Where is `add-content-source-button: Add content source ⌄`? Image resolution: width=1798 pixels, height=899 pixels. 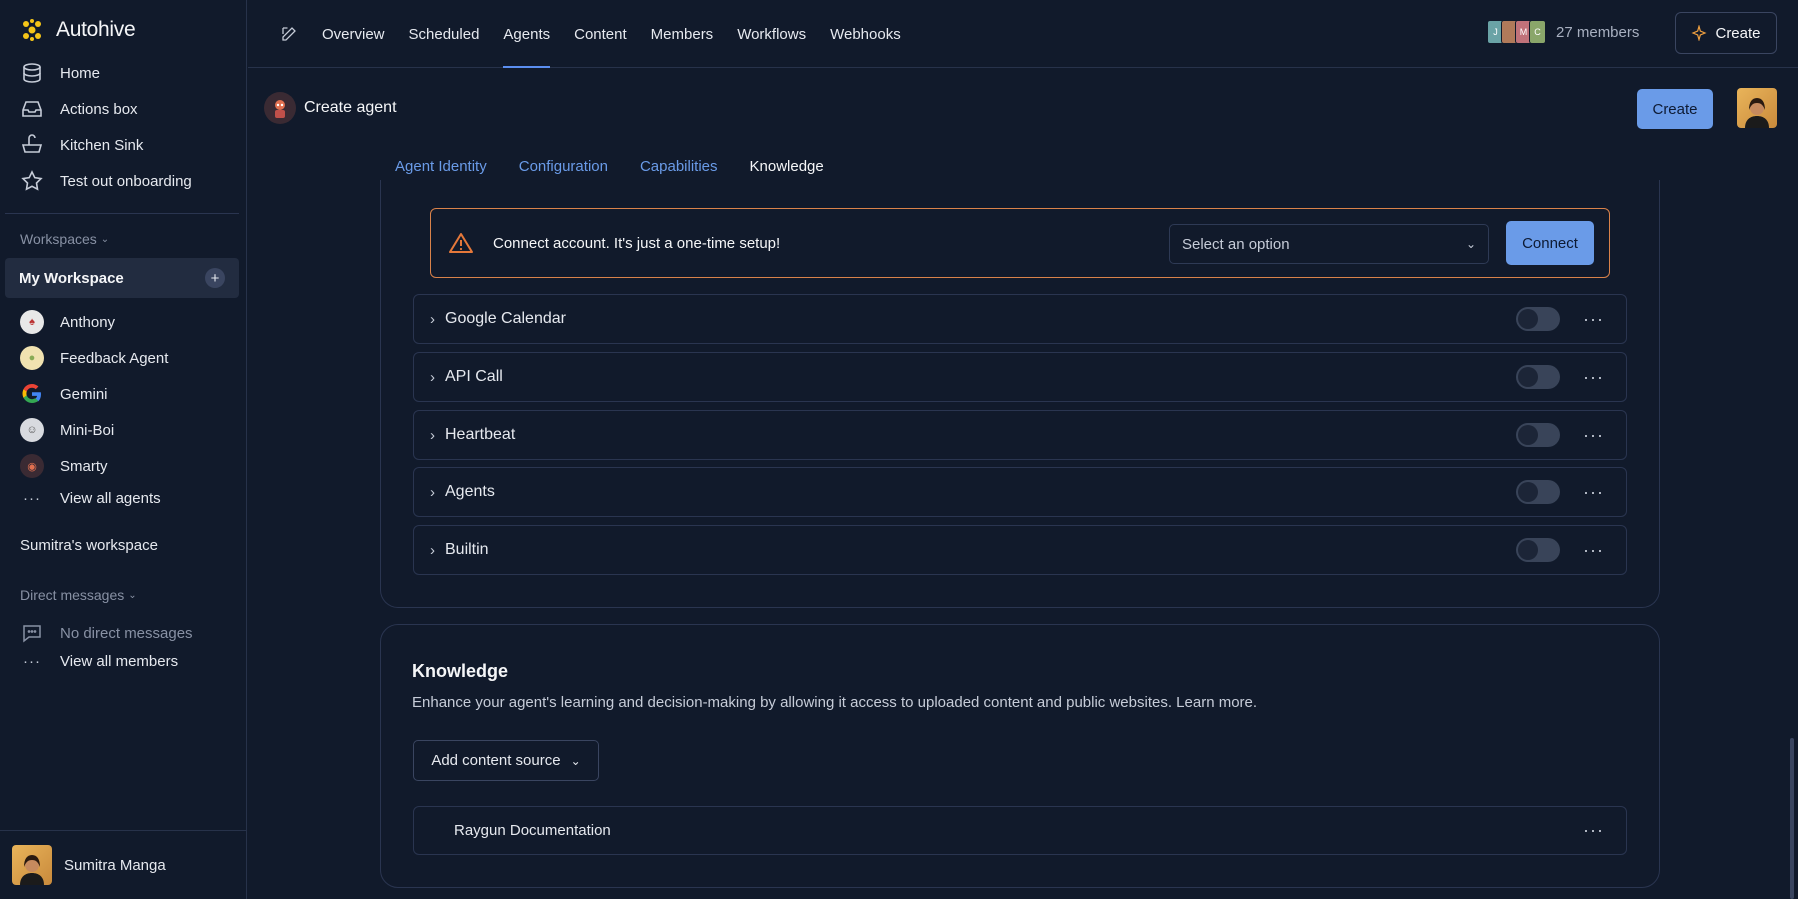
add-content-source-button: Add content source ⌄ is located at coordinates (506, 760).